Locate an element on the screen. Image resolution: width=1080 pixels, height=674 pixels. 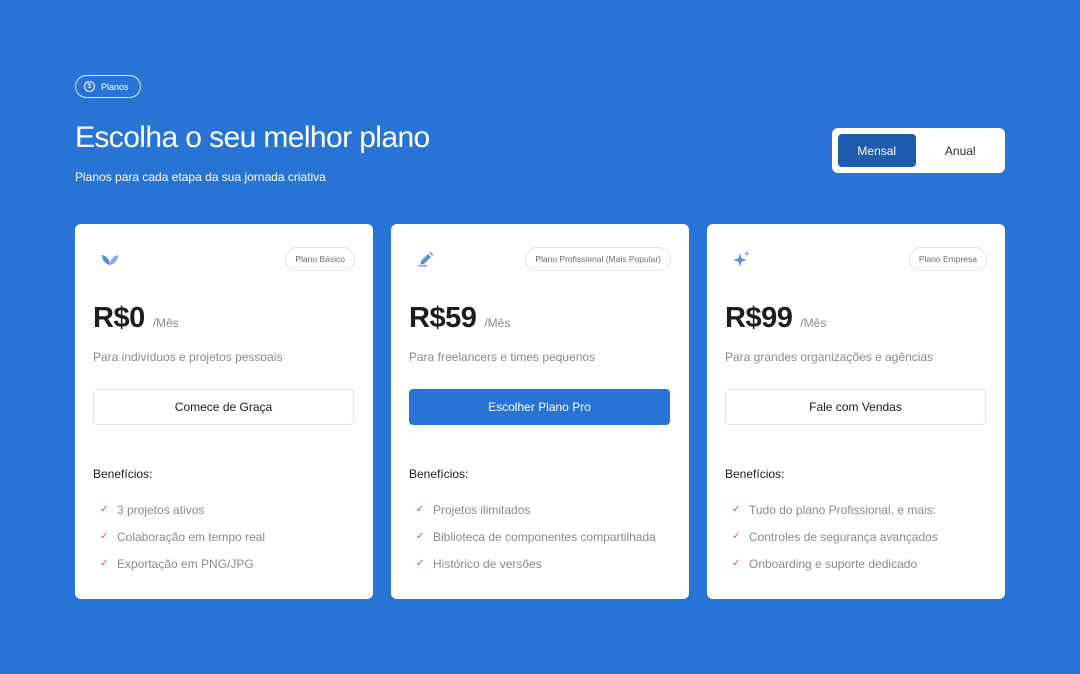
plan-price: R$99 /Mês is located at coordinates (775, 318).